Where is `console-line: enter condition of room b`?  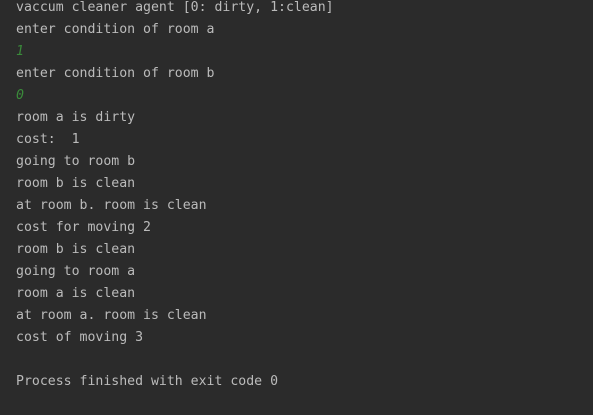 console-line: enter condition of room b is located at coordinates (115, 73).